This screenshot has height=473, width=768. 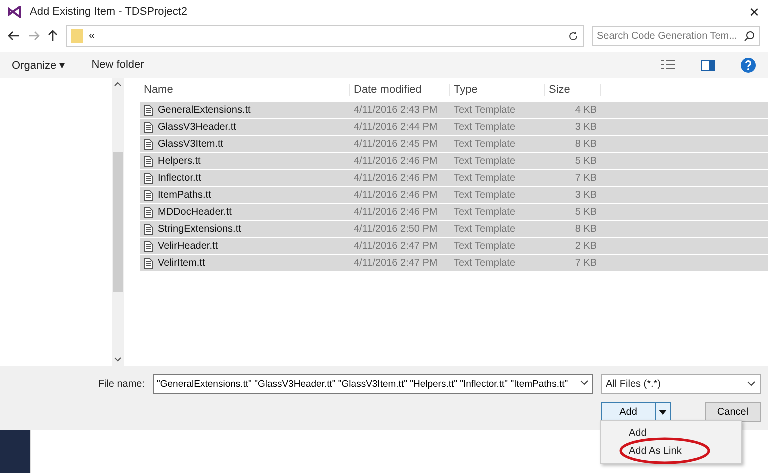 What do you see at coordinates (396, 144) in the screenshot?
I see `date-cell-text: 4/11/2016 2:45 PM` at bounding box center [396, 144].